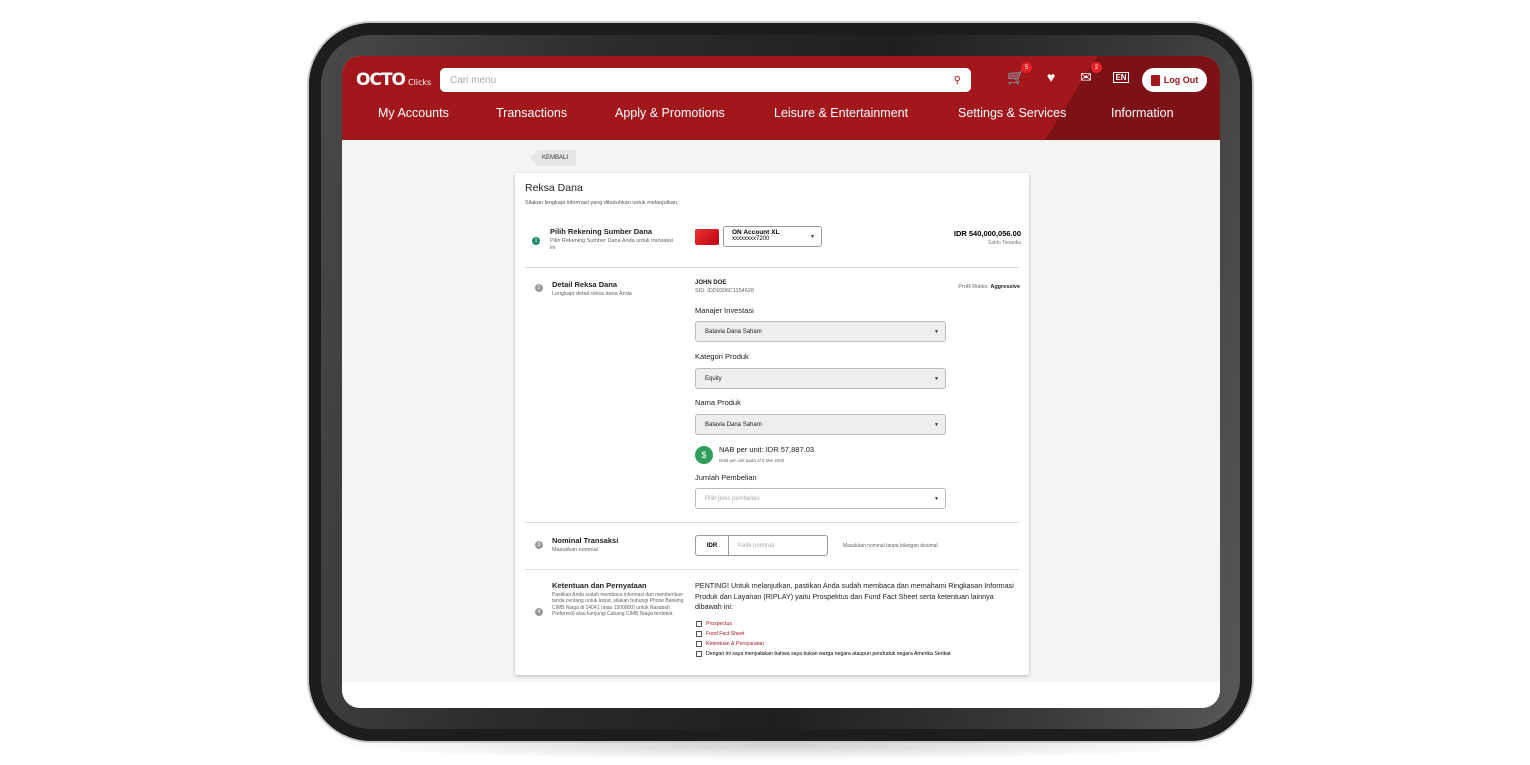 Image resolution: width=1530 pixels, height=765 pixels. Describe the element at coordinates (724, 310) in the screenshot. I see `manager-label: Manajer Investasi` at that location.